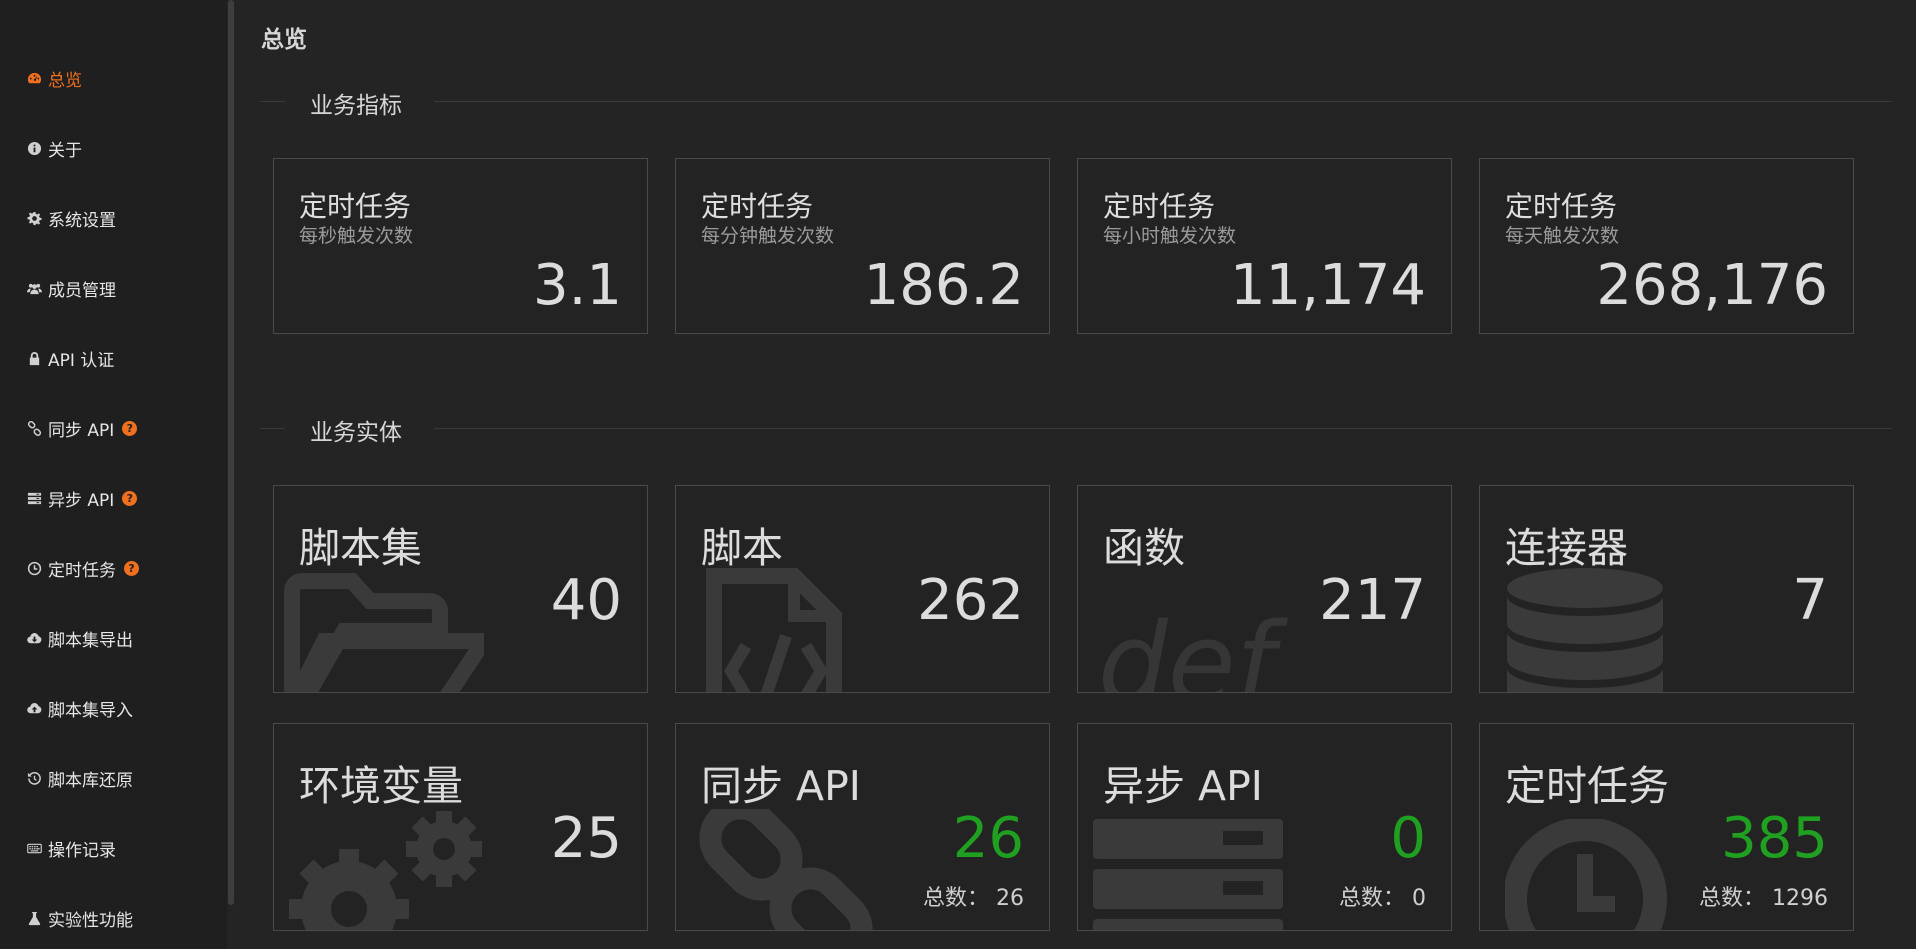 This screenshot has width=1916, height=949. Describe the element at coordinates (384, 869) in the screenshot. I see `gears-icon` at that location.